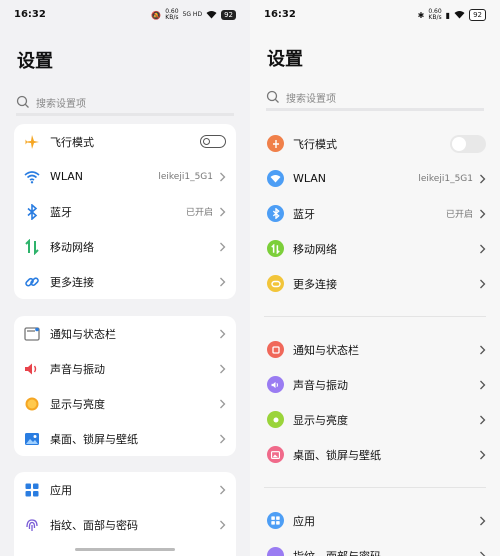 This screenshot has height=556, width=500. What do you see at coordinates (83, 334) in the screenshot?
I see `row-label: 通知与状态栏` at bounding box center [83, 334].